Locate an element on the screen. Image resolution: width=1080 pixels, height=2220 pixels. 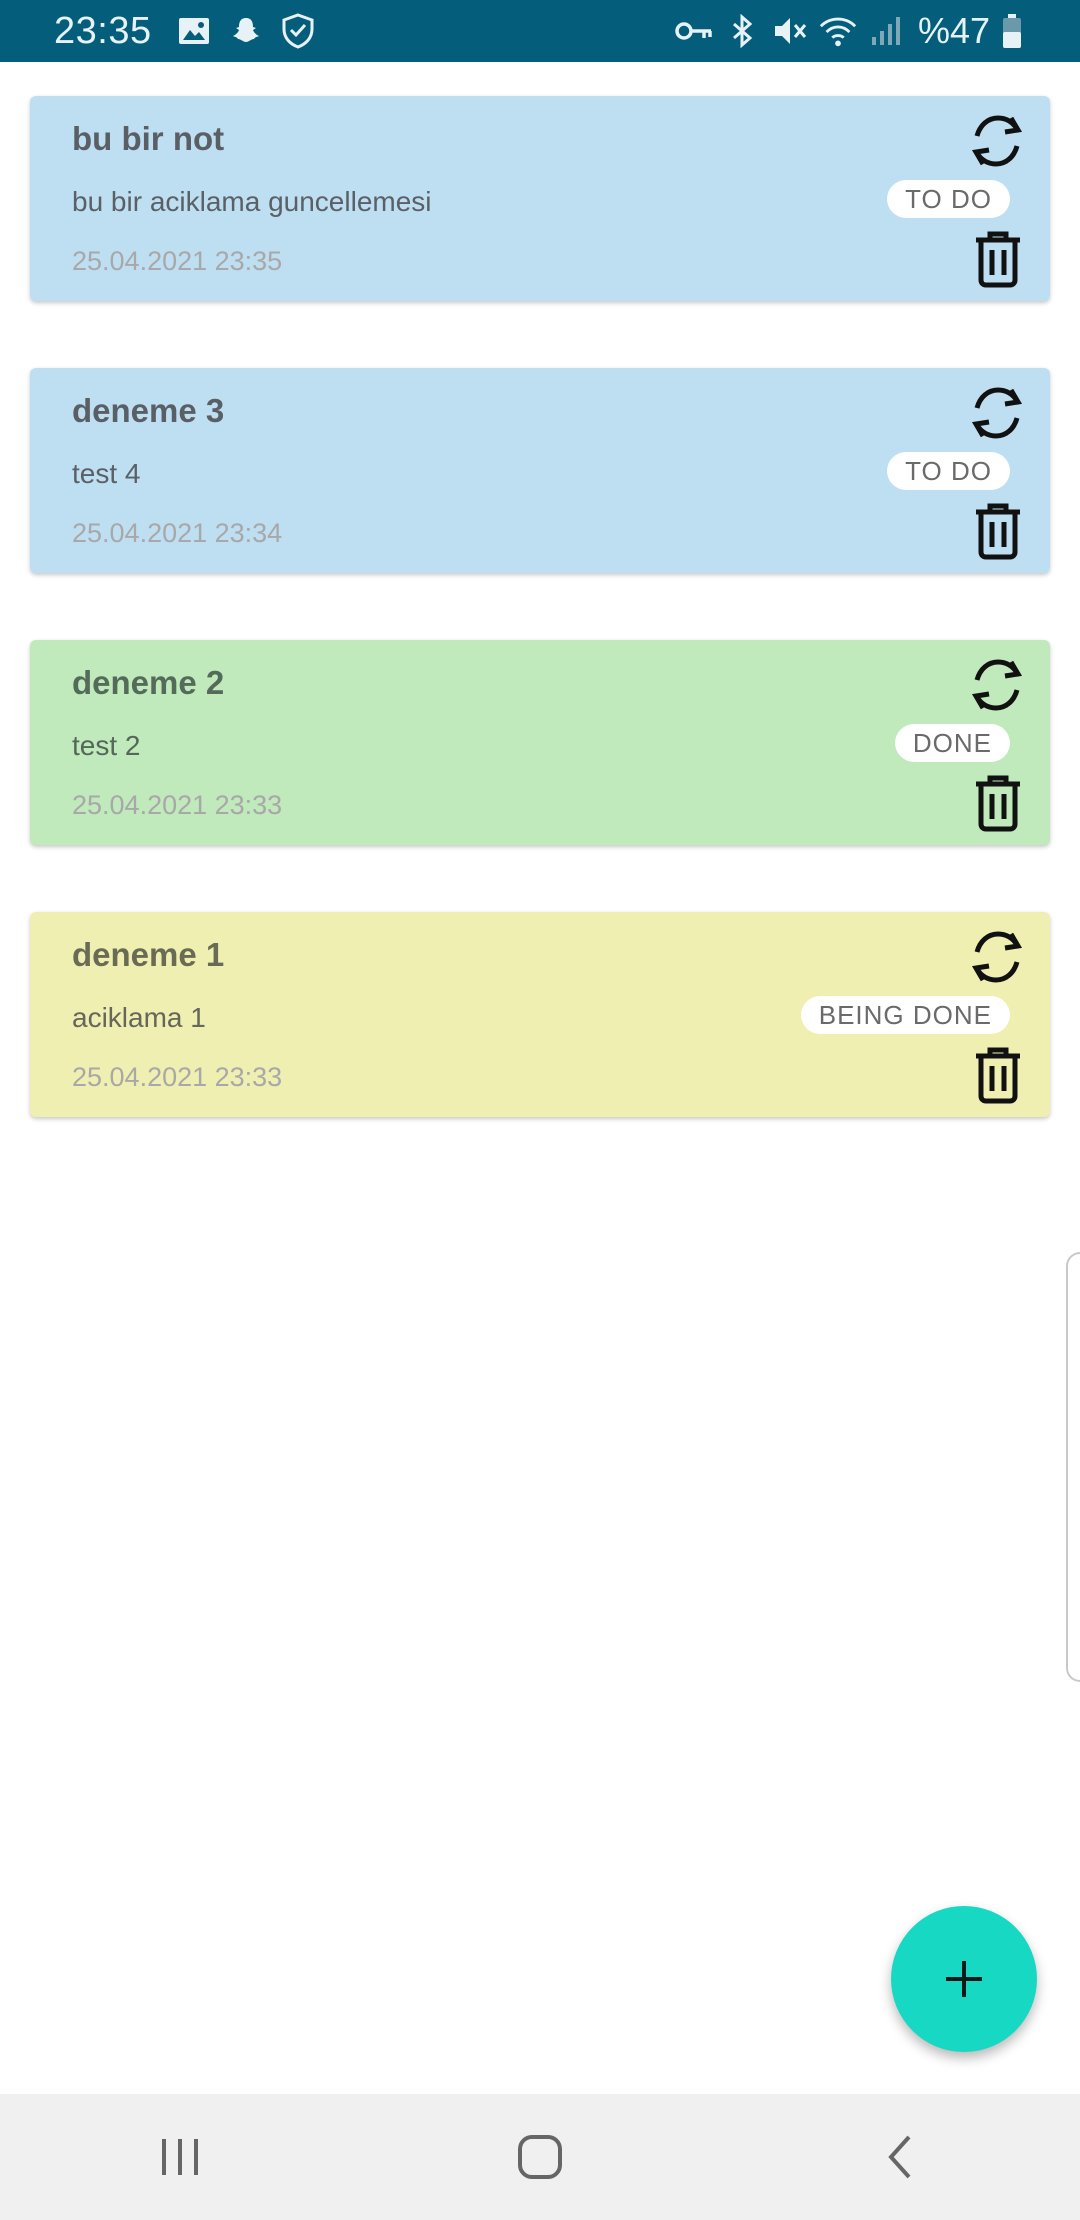
recents-button is located at coordinates (180, 2157).